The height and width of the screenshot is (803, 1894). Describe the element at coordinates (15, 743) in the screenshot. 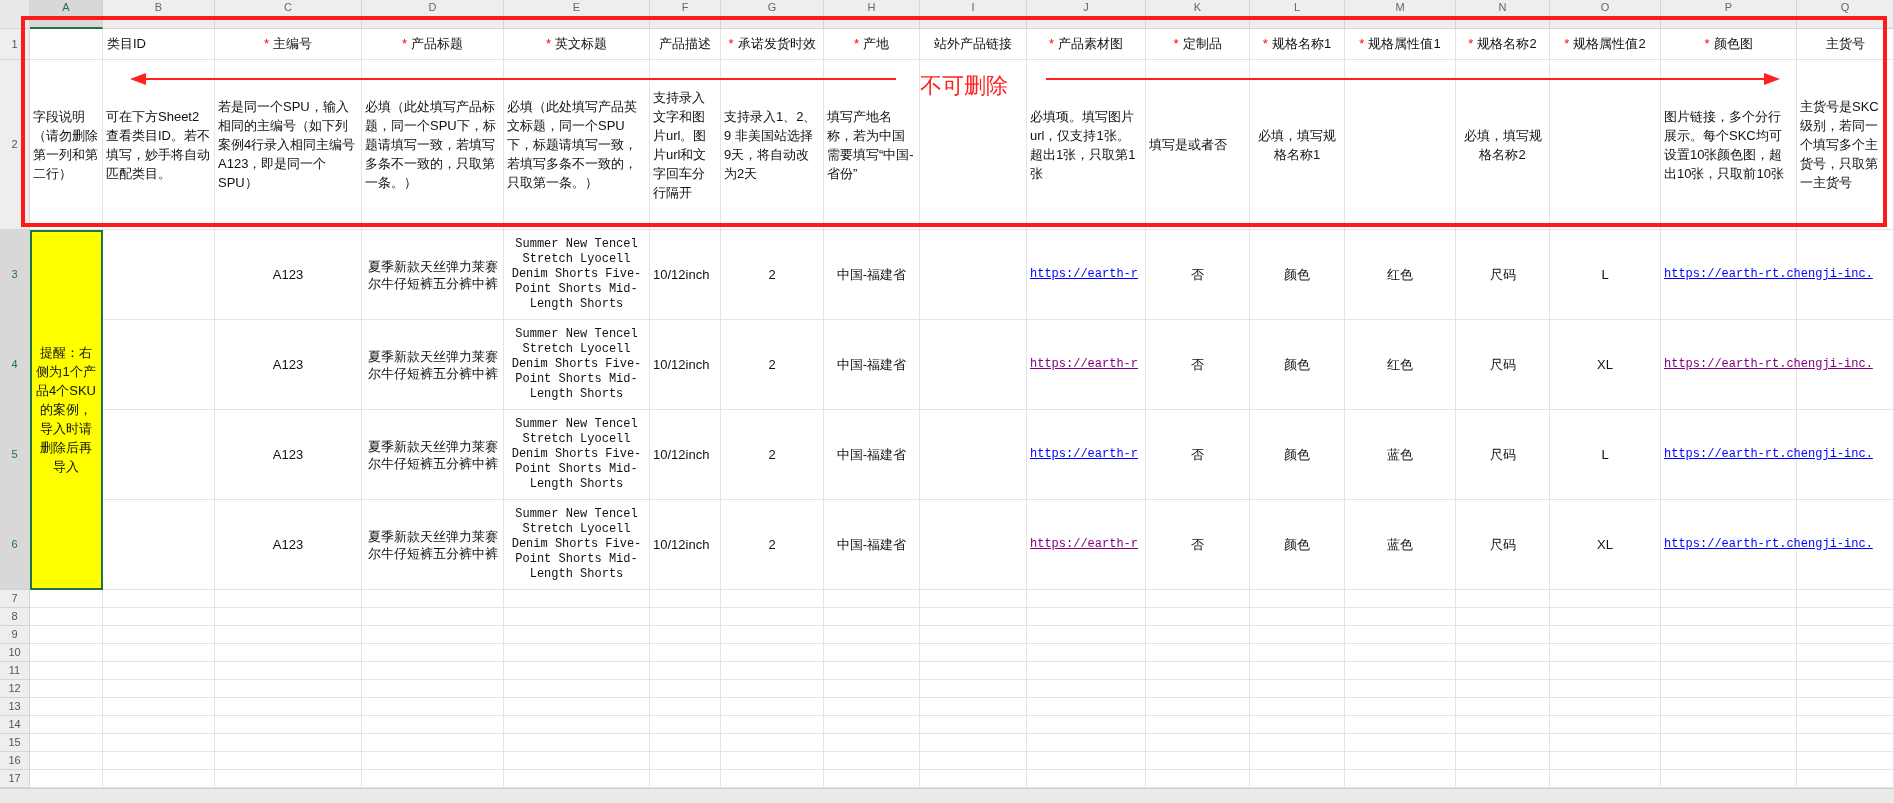

I see `row-header: 15` at that location.